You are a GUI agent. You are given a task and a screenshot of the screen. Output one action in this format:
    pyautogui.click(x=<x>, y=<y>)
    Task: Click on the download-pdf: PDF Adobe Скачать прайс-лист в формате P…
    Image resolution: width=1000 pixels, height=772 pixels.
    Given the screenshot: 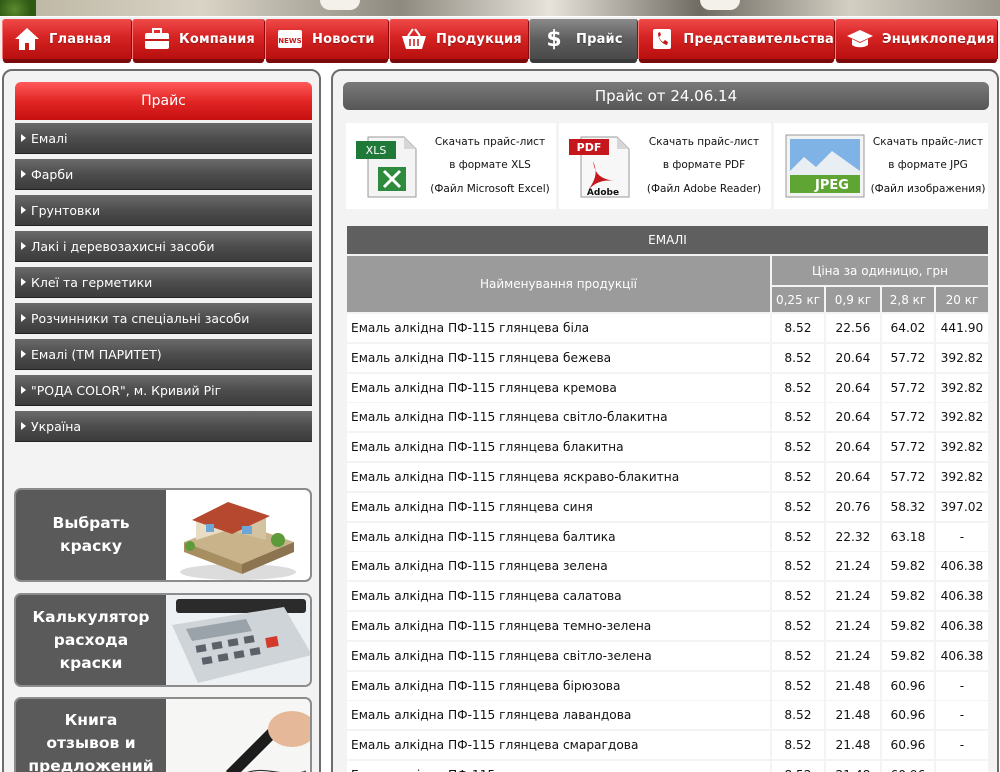 What is the action you would take?
    pyautogui.click(x=665, y=166)
    